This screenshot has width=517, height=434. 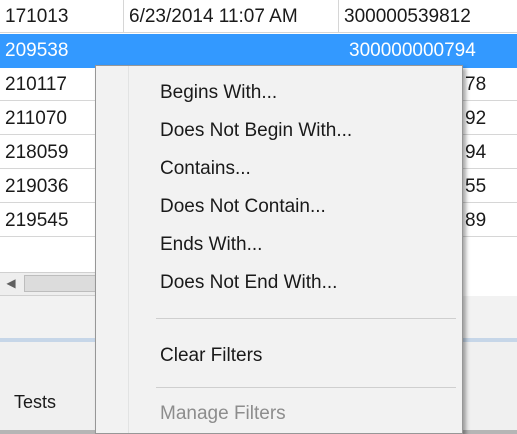 I want to click on date-cell: 6/23/2014 11:07 AM, so click(x=231, y=16).